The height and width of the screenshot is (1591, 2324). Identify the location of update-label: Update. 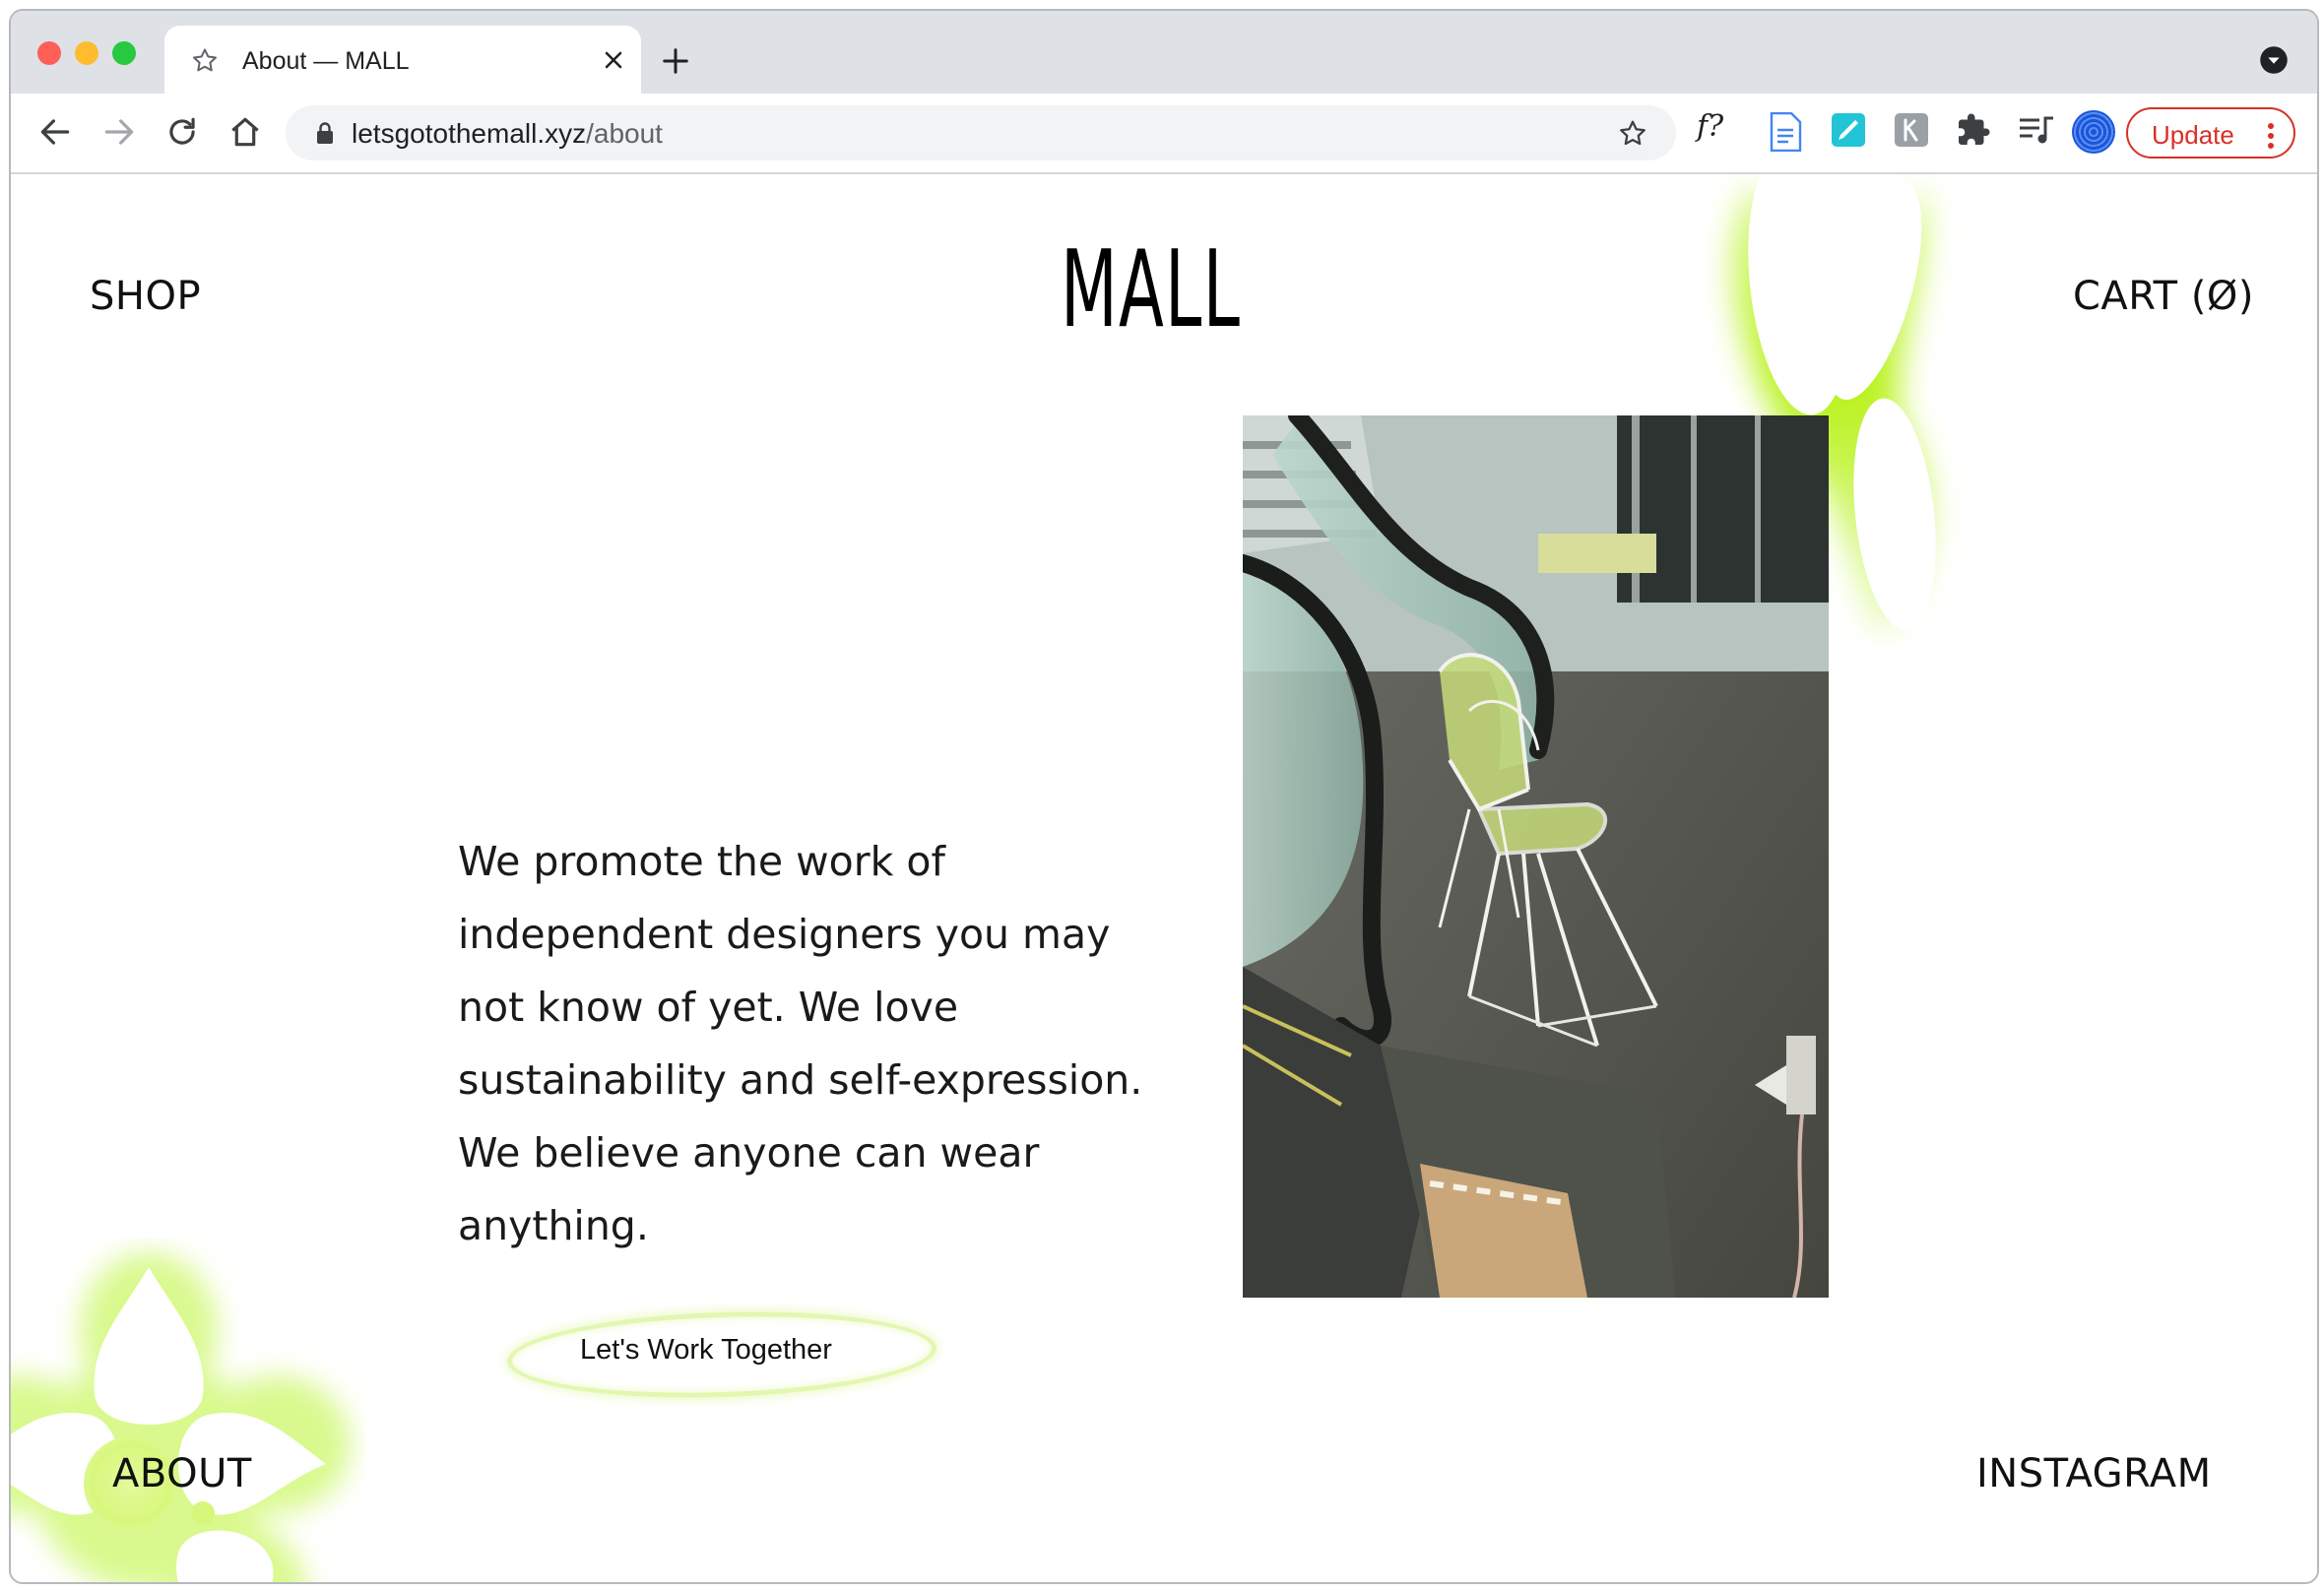
(2193, 135).